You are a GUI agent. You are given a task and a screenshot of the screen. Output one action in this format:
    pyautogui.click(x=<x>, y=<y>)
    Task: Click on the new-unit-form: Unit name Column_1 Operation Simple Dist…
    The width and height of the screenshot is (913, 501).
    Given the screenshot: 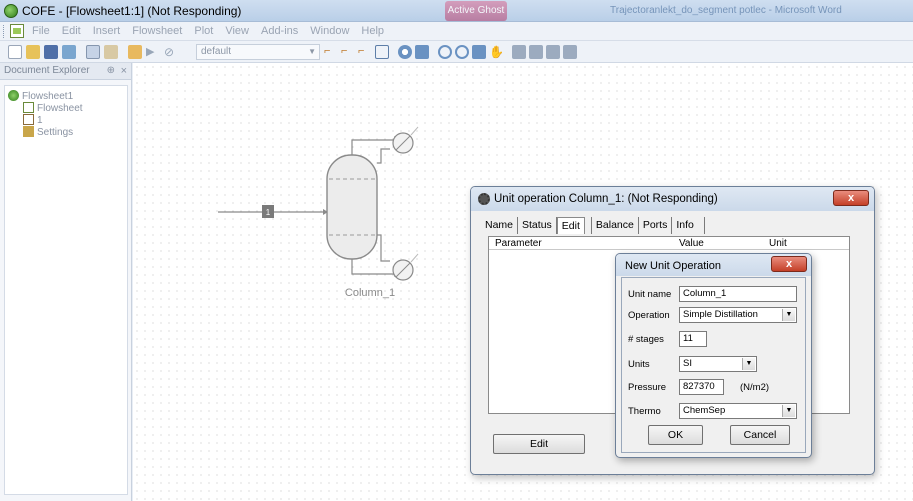 What is the action you would take?
    pyautogui.click(x=713, y=365)
    